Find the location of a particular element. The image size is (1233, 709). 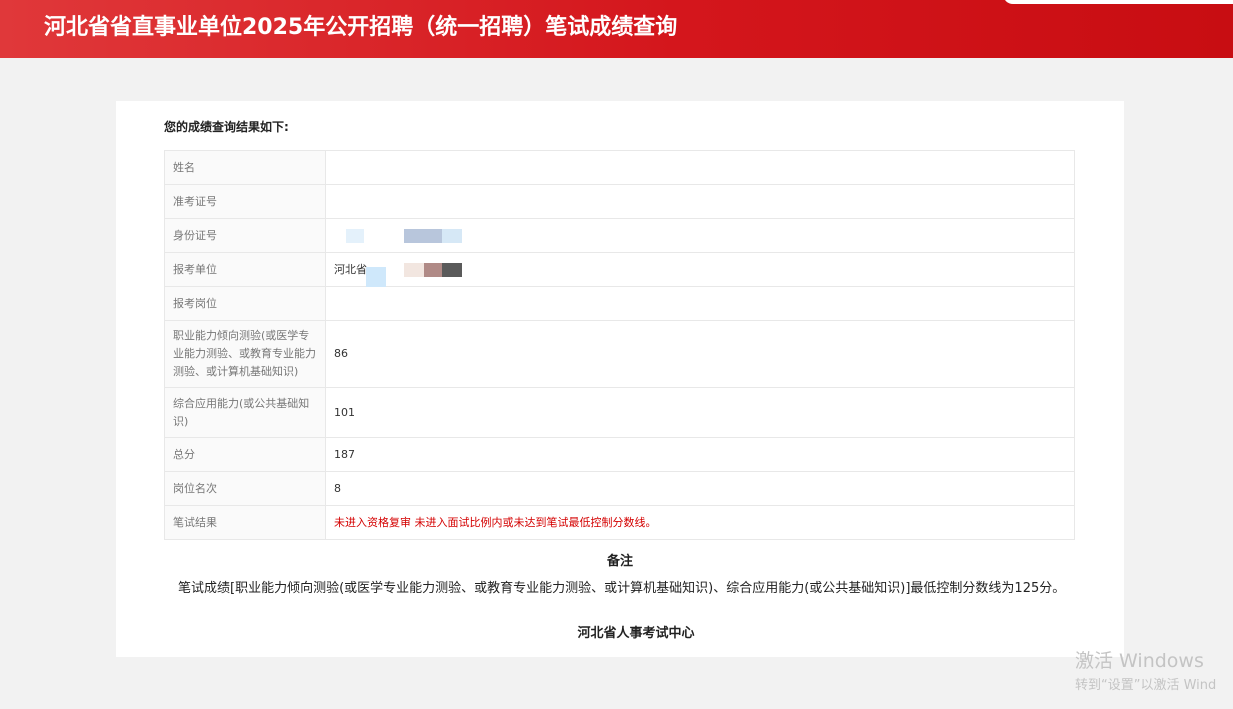

label-ticket-number: 准考证号 is located at coordinates (245, 201).